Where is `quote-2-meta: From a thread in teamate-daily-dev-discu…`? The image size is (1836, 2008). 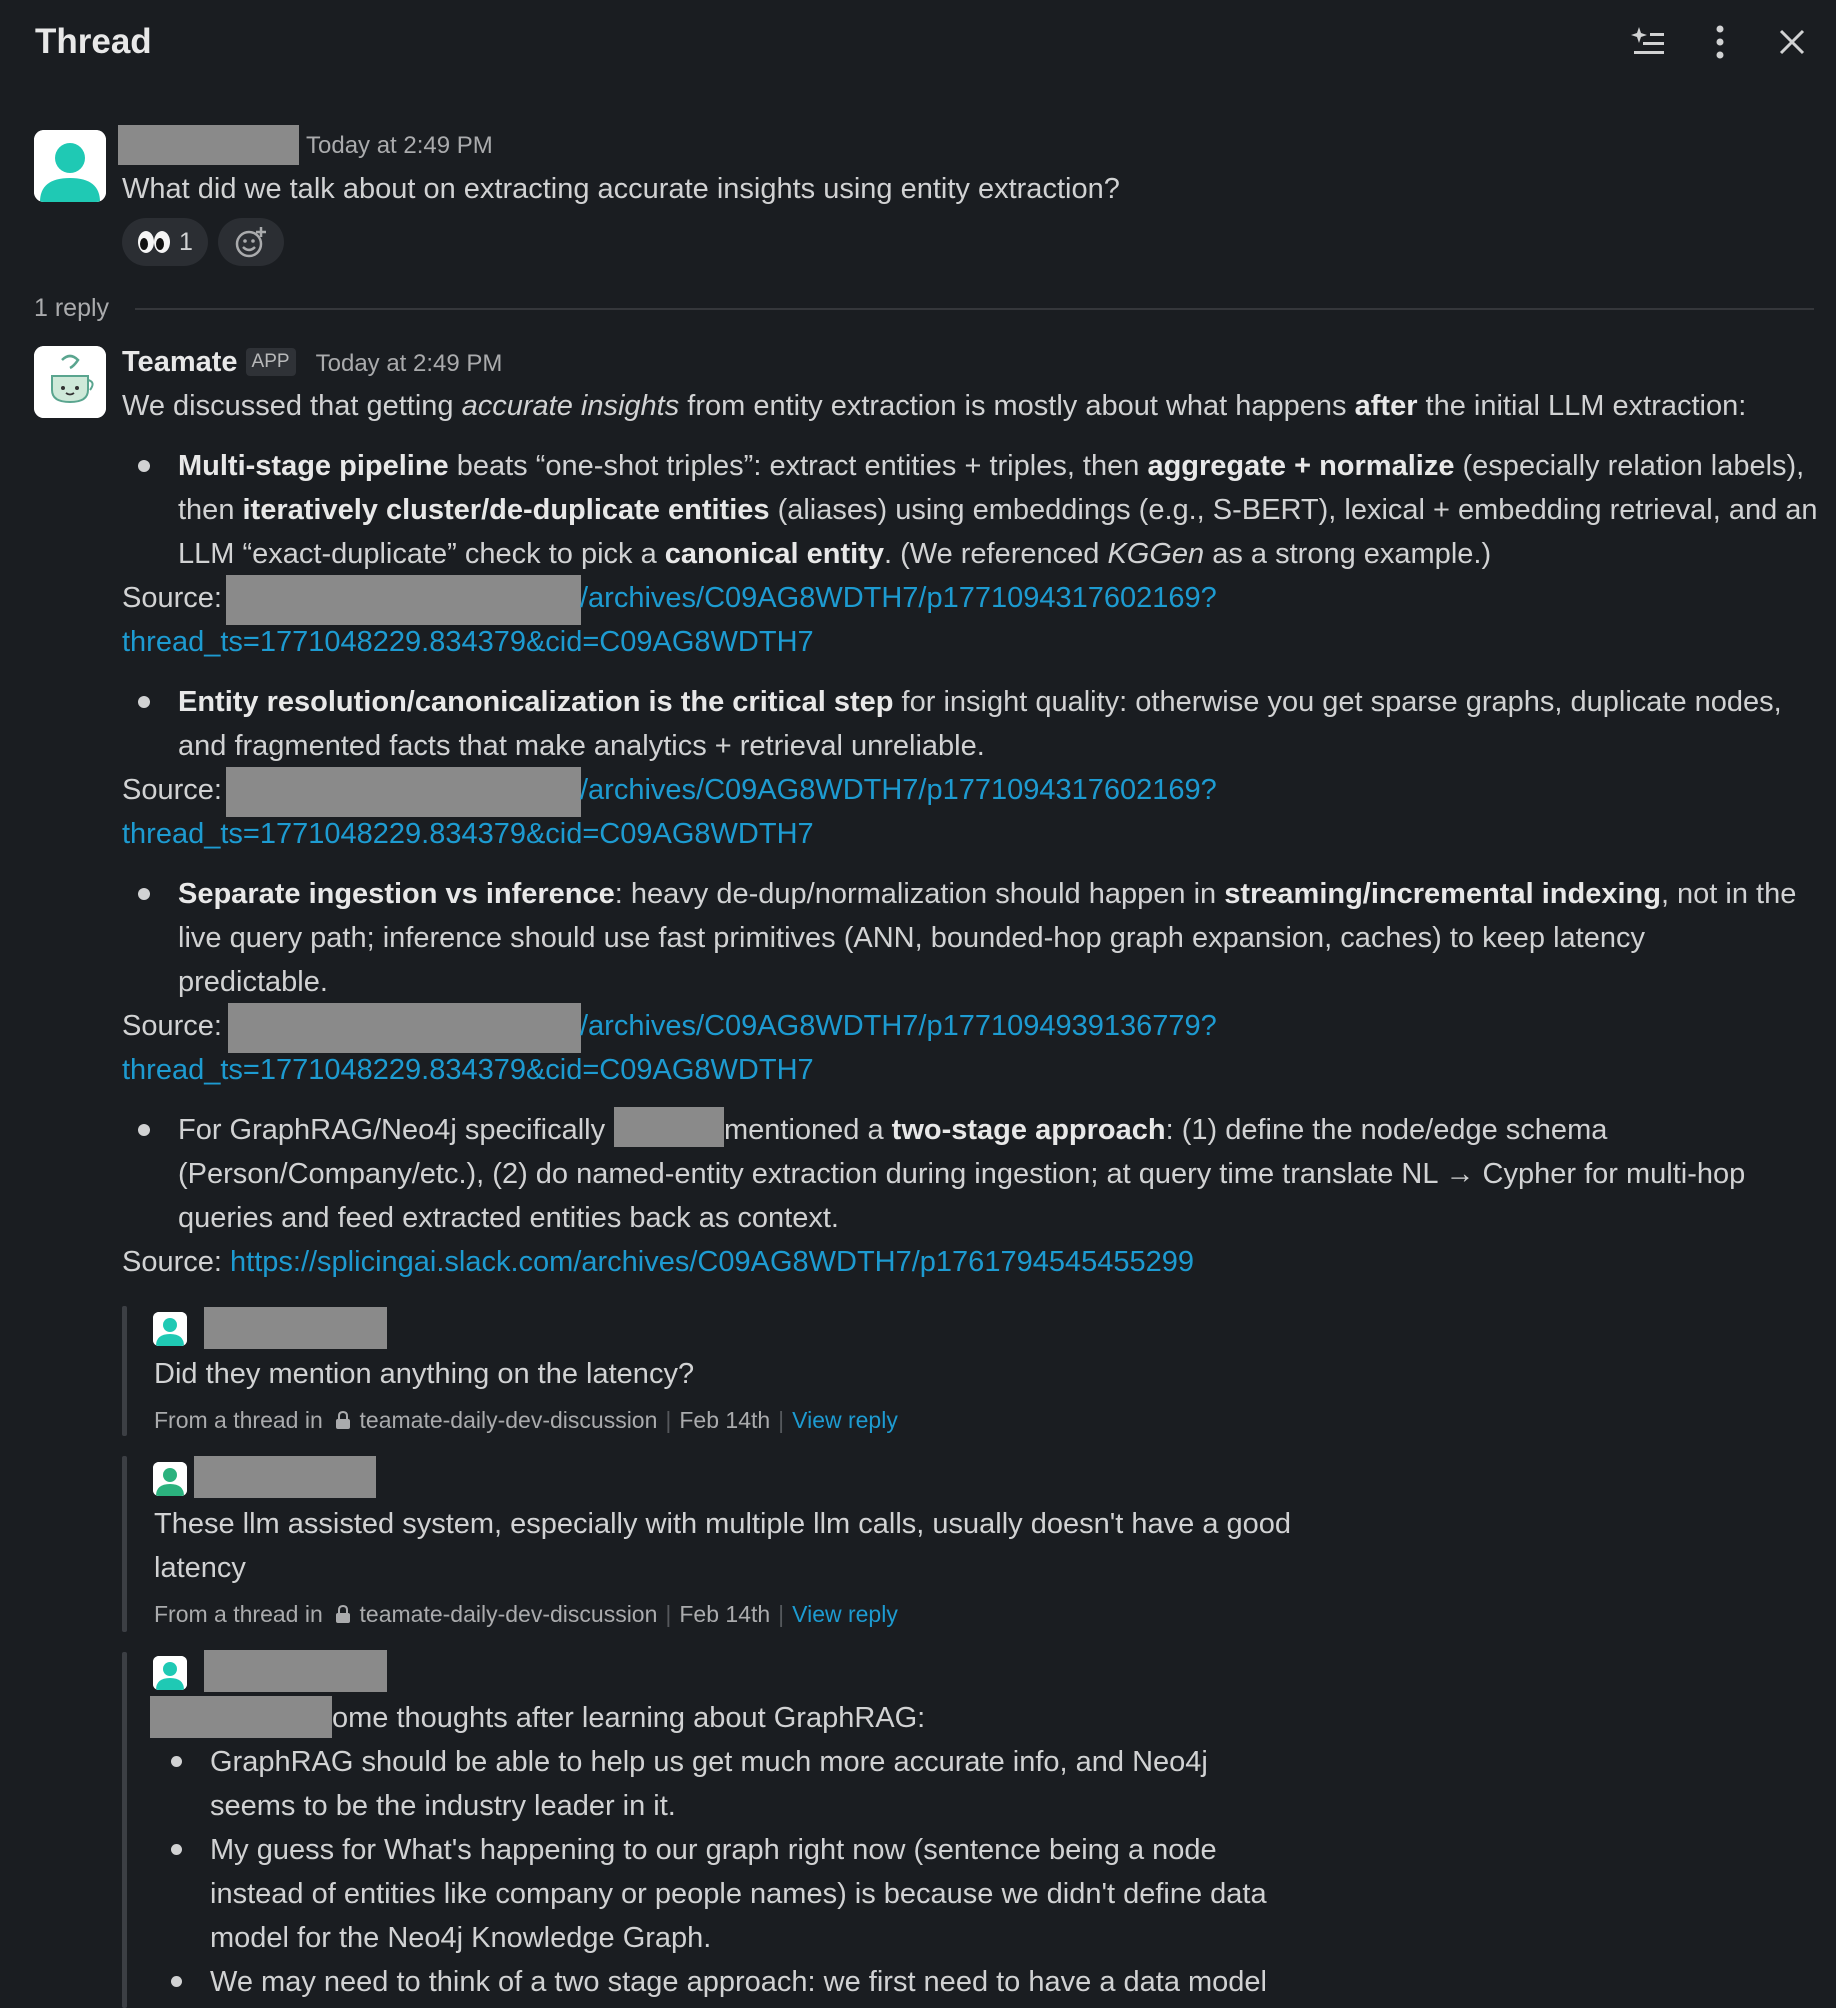 quote-2-meta: From a thread in teamate-daily-dev-discu… is located at coordinates (526, 1615).